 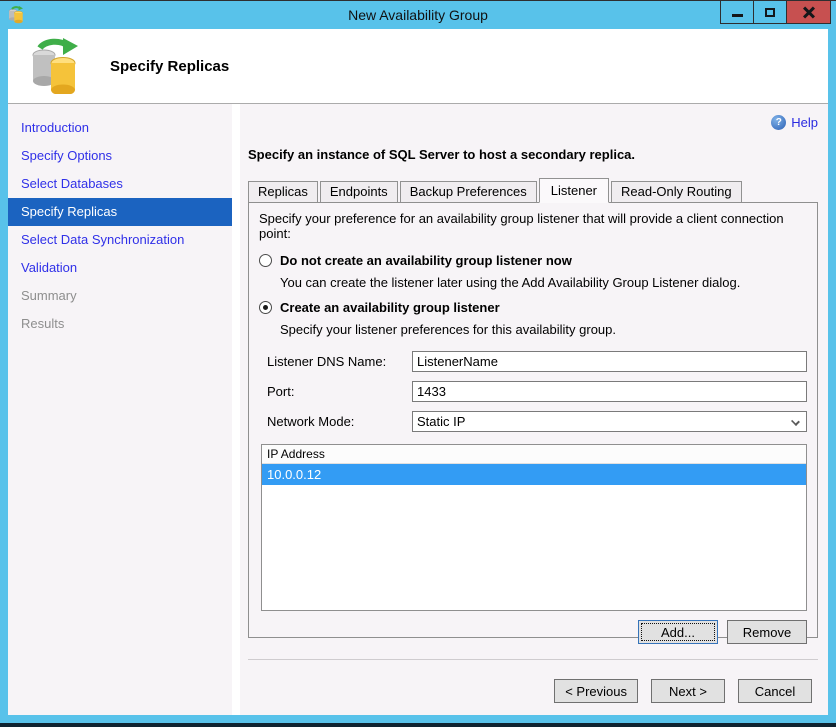 What do you see at coordinates (804, 122) in the screenshot?
I see `help-label: Help` at bounding box center [804, 122].